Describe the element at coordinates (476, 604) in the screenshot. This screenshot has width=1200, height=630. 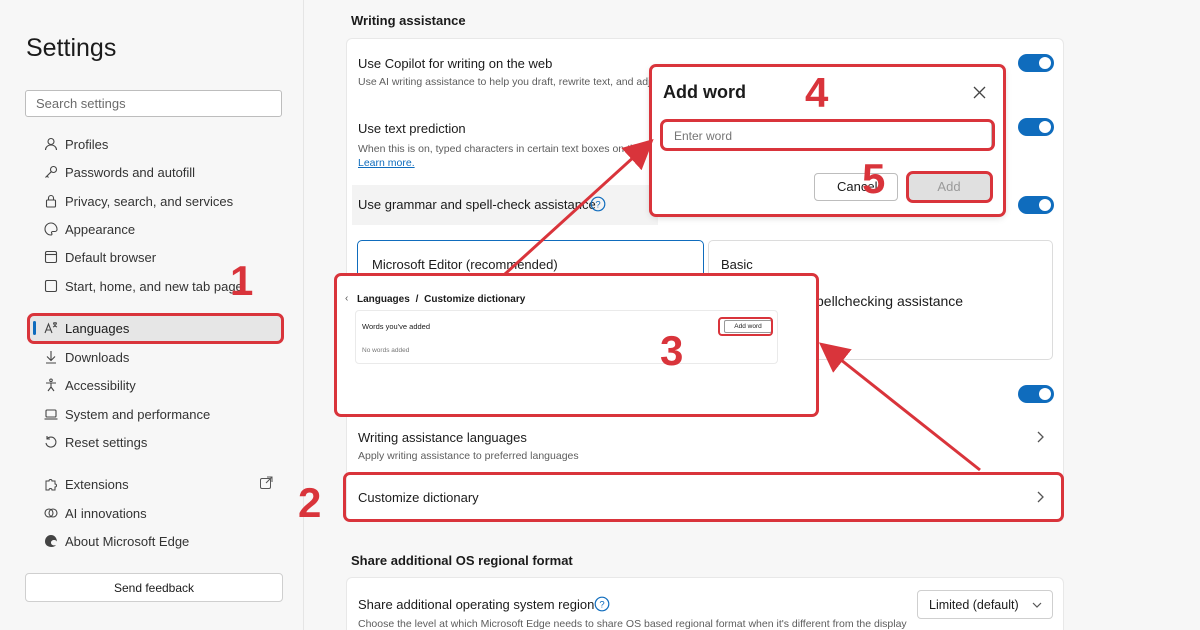
I see `share-title: Share additional operating system region` at that location.